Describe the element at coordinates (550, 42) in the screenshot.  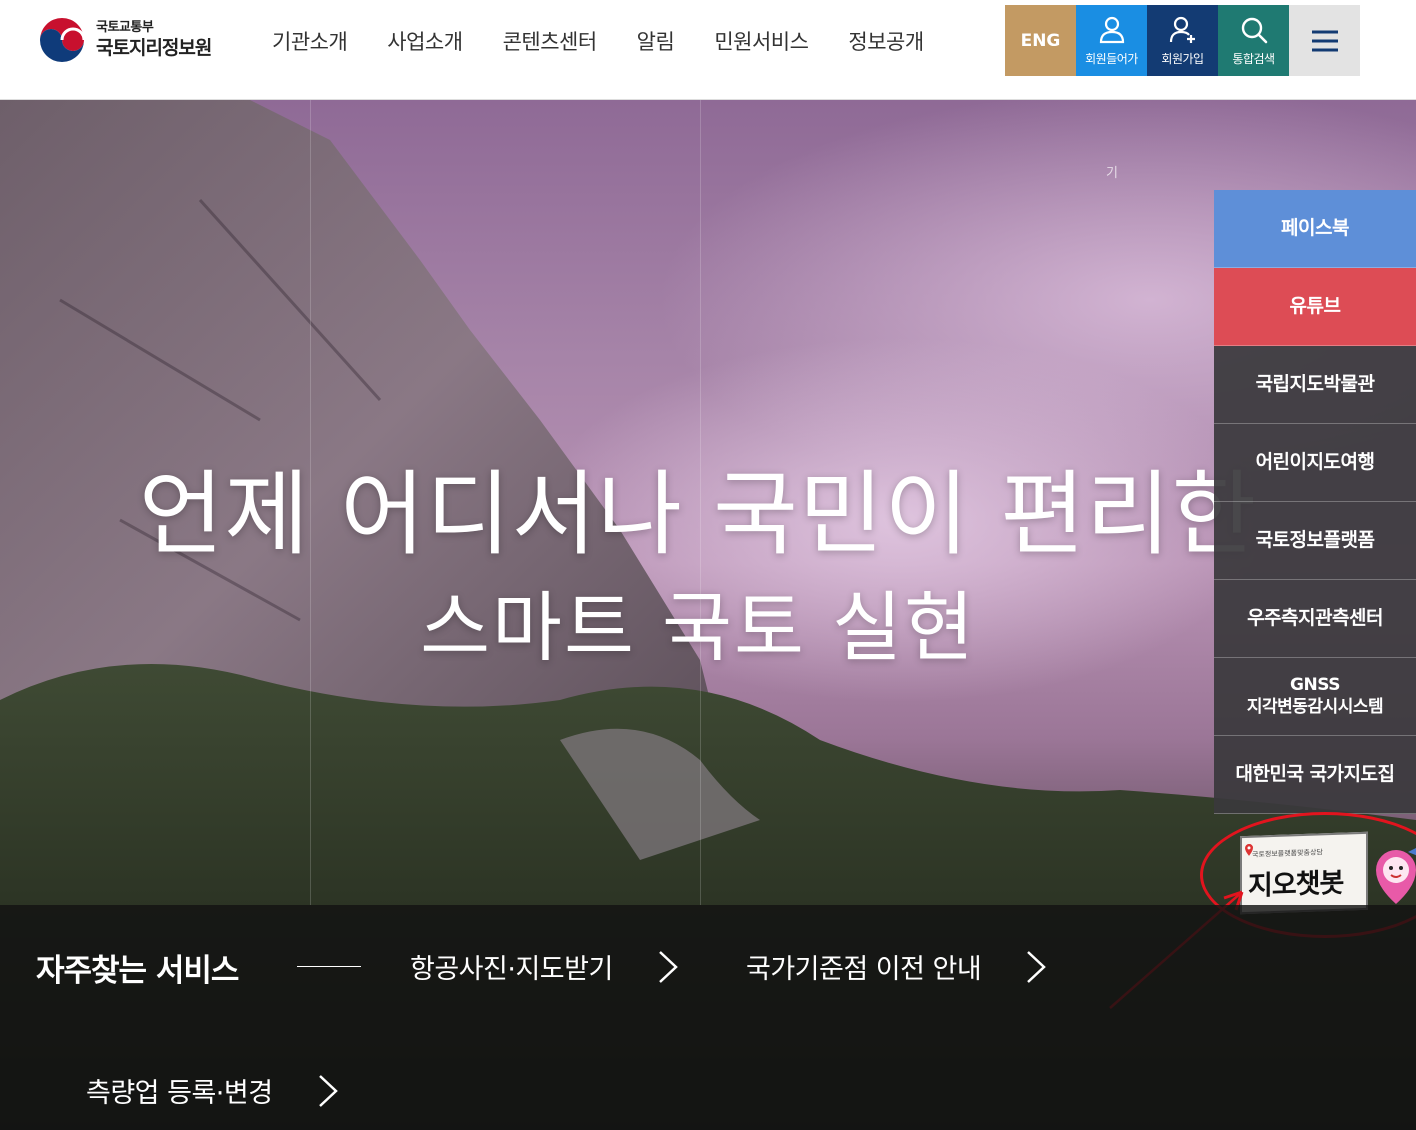
I see `nav-item-contents: 콘텐츠센터` at that location.